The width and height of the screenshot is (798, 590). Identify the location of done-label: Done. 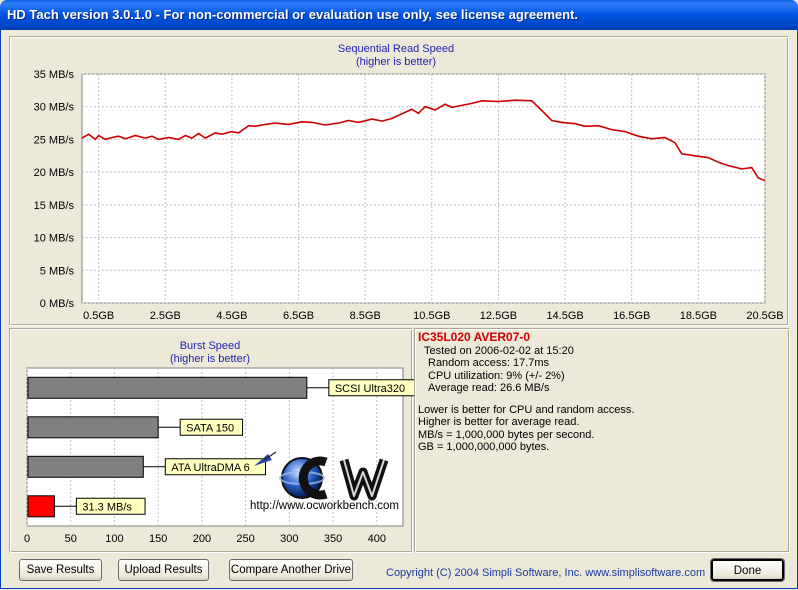
(747, 571).